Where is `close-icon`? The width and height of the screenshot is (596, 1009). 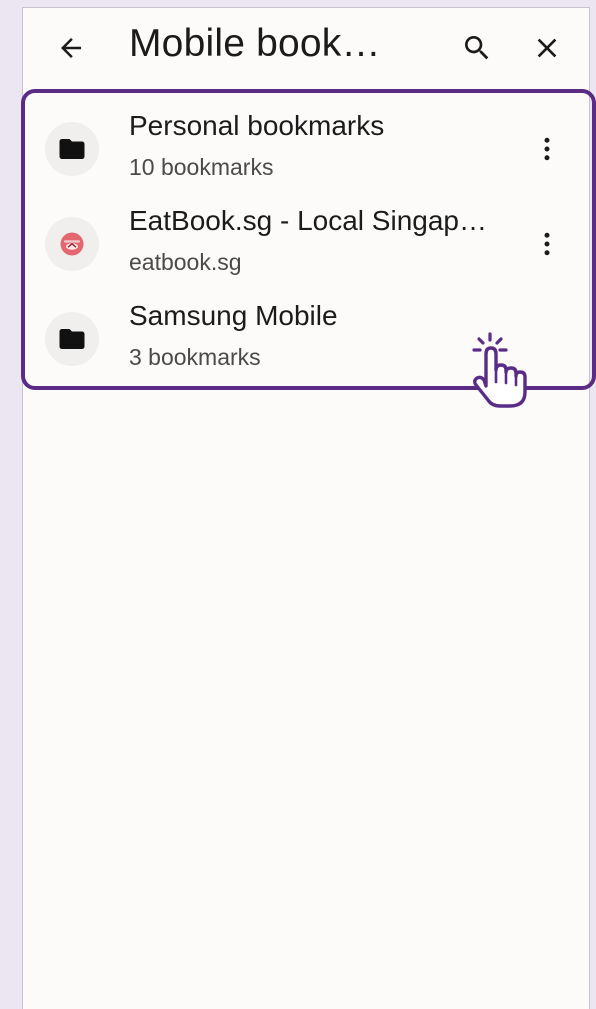 close-icon is located at coordinates (547, 48).